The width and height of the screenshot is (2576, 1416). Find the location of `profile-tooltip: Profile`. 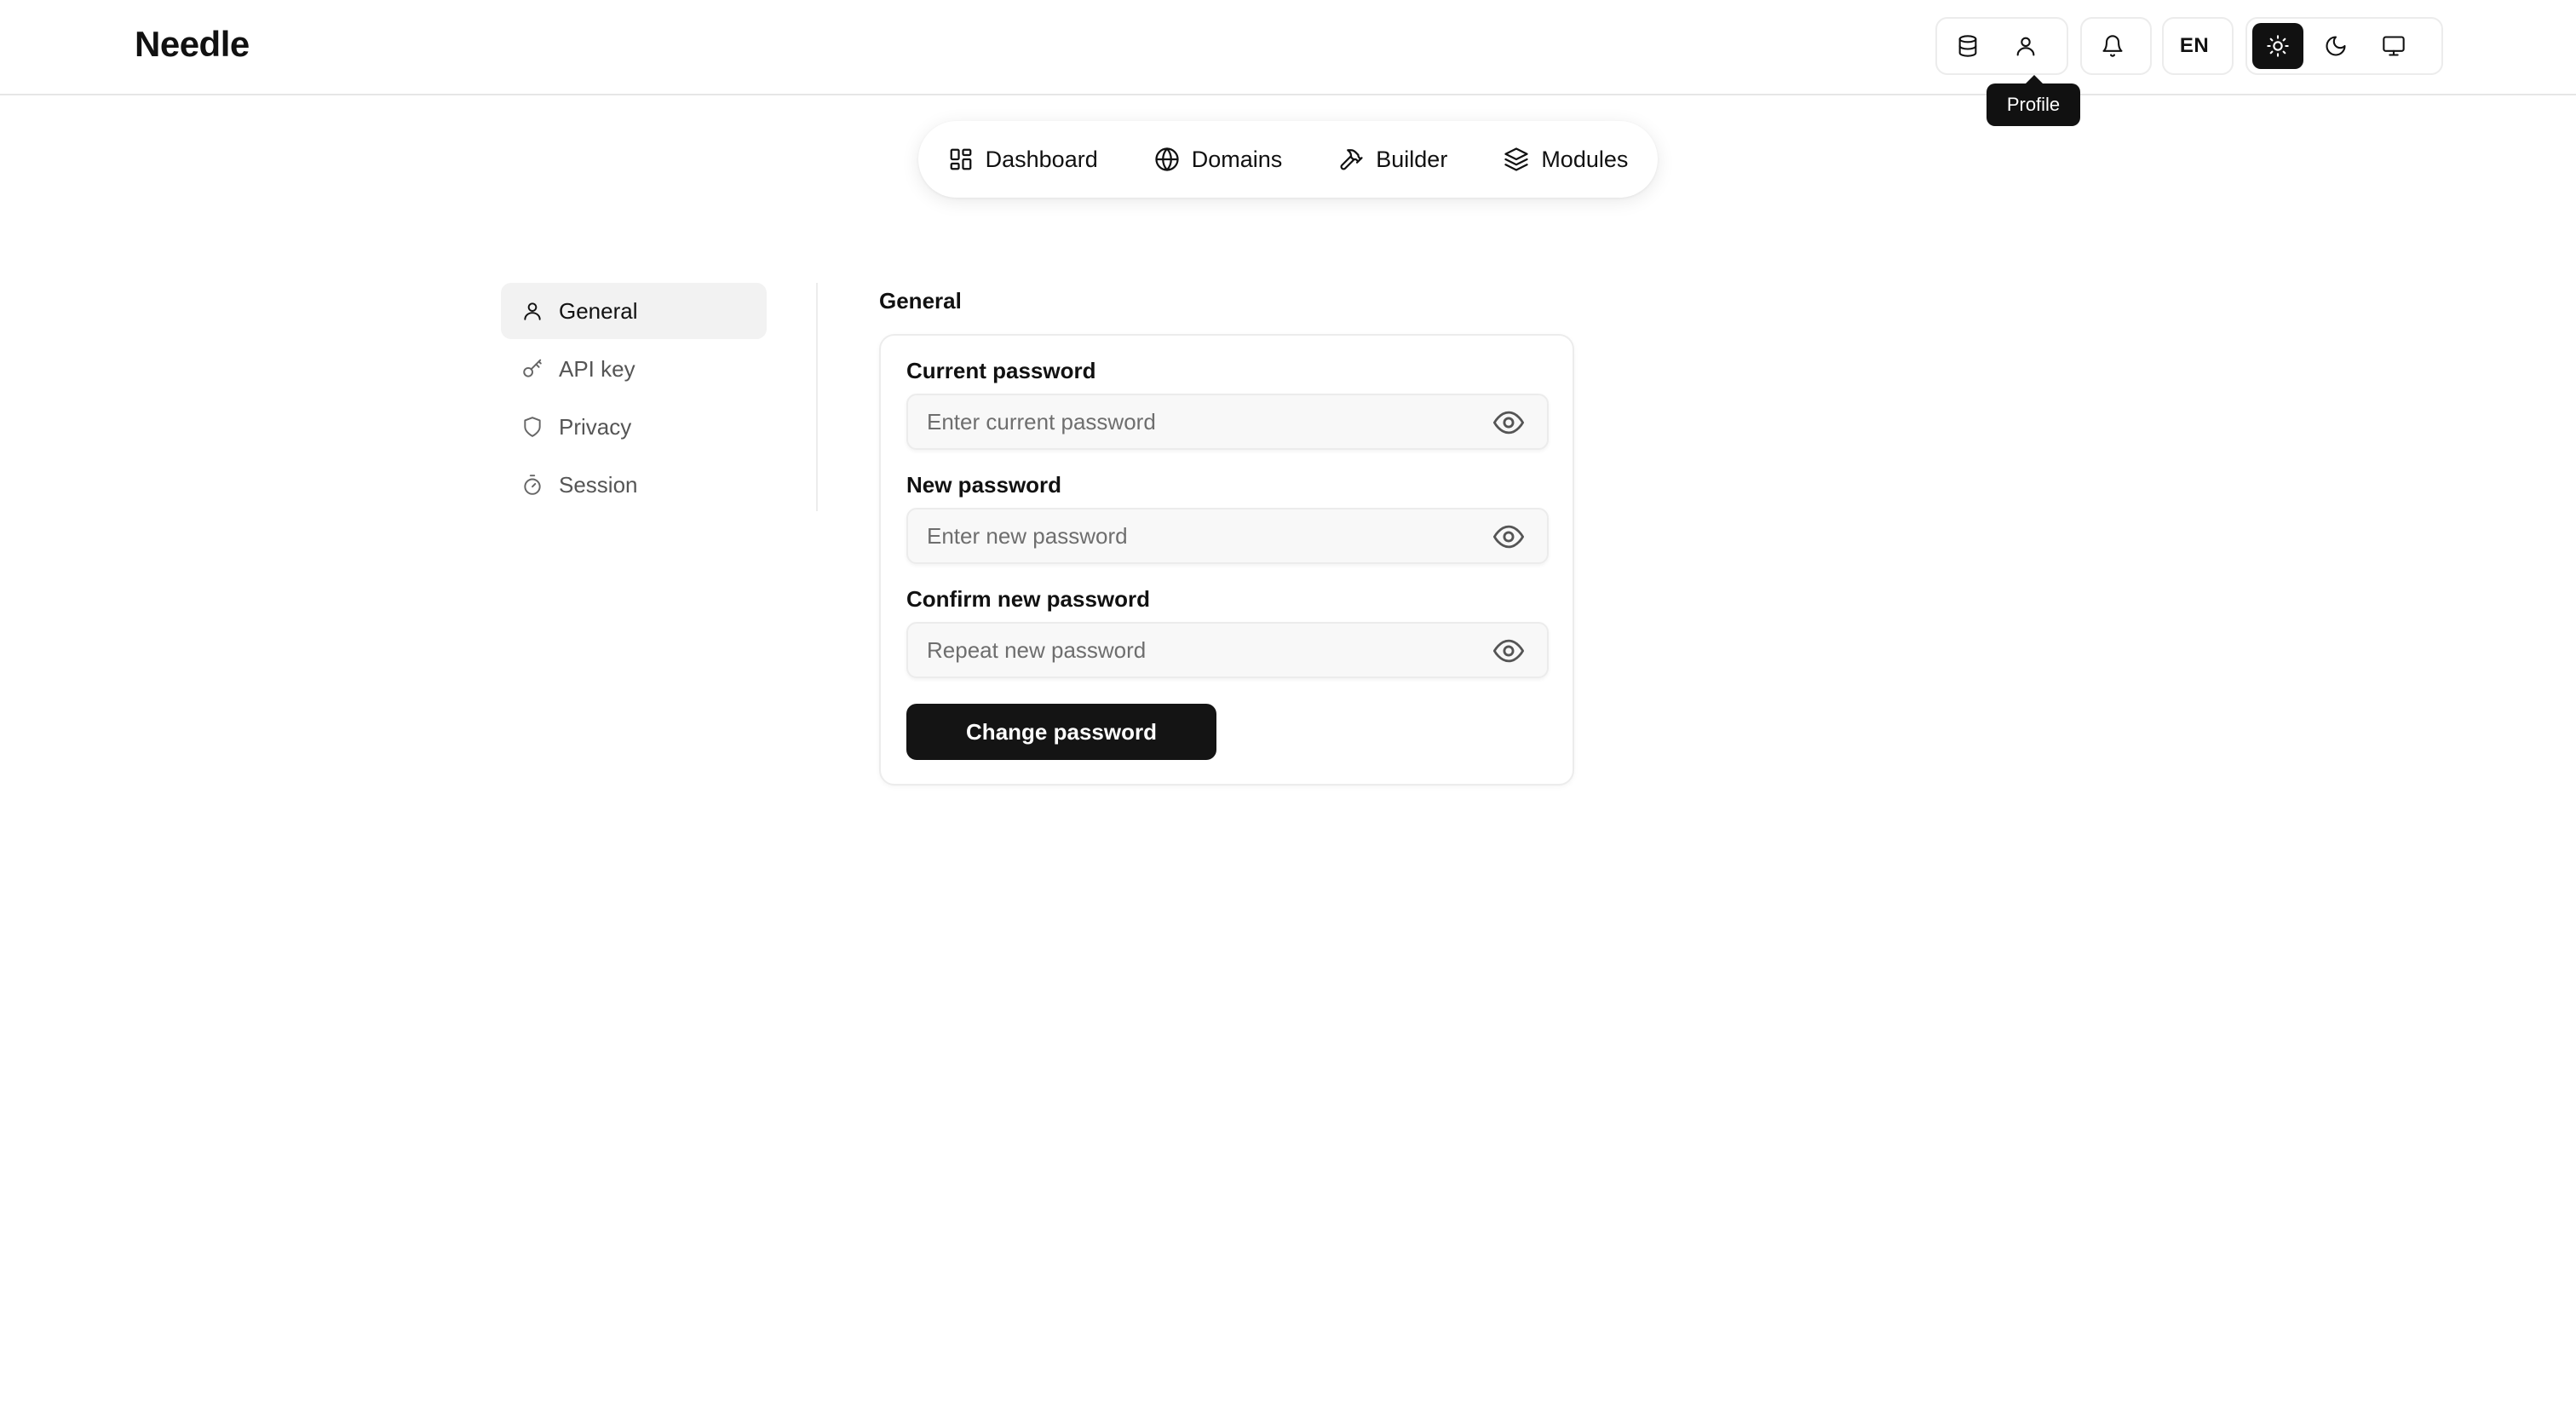

profile-tooltip: Profile is located at coordinates (2033, 100).